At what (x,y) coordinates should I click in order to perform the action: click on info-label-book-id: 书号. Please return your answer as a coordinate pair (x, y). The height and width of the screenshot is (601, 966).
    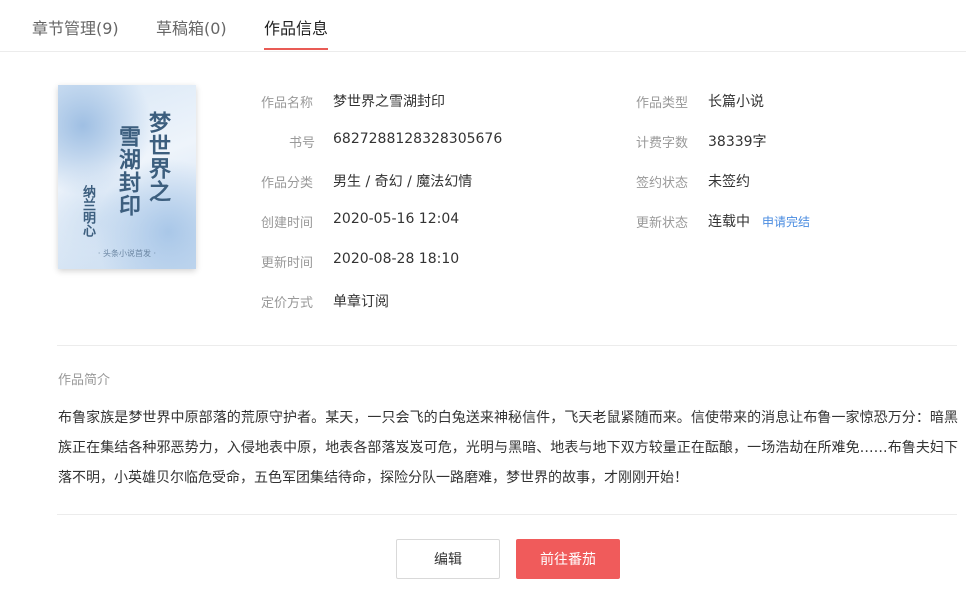
    Looking at the image, I should click on (302, 143).